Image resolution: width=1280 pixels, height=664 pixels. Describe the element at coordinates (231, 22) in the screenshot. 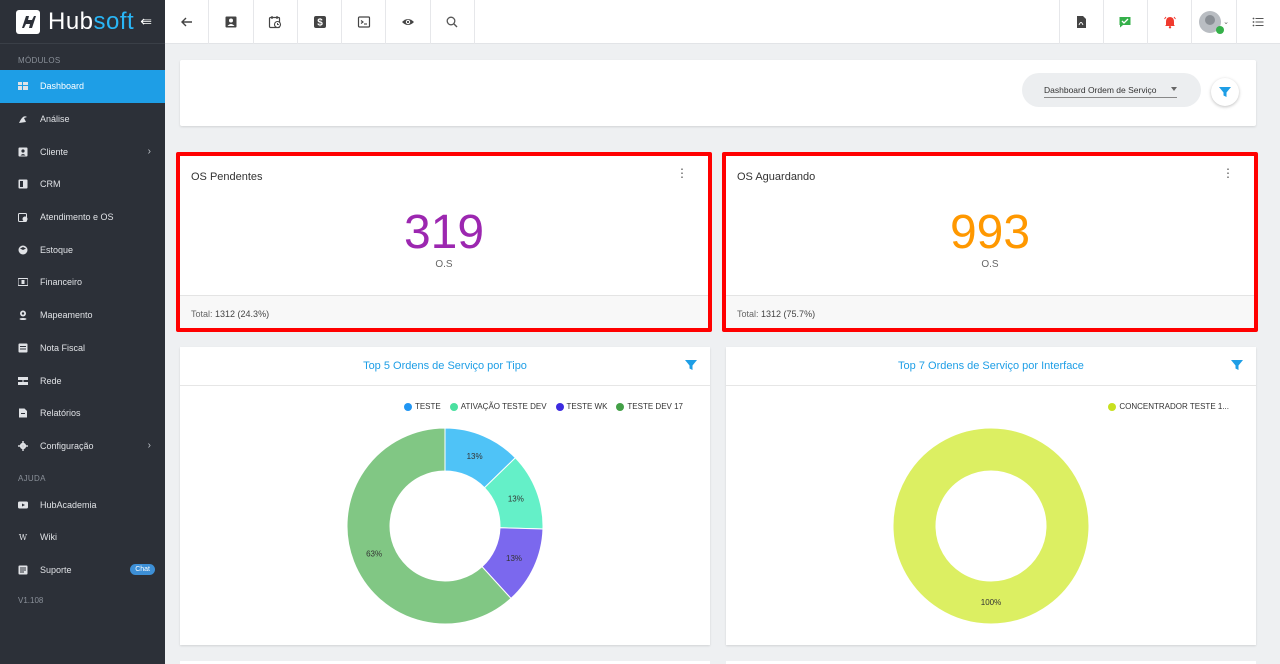

I see `contact-card-icon` at that location.